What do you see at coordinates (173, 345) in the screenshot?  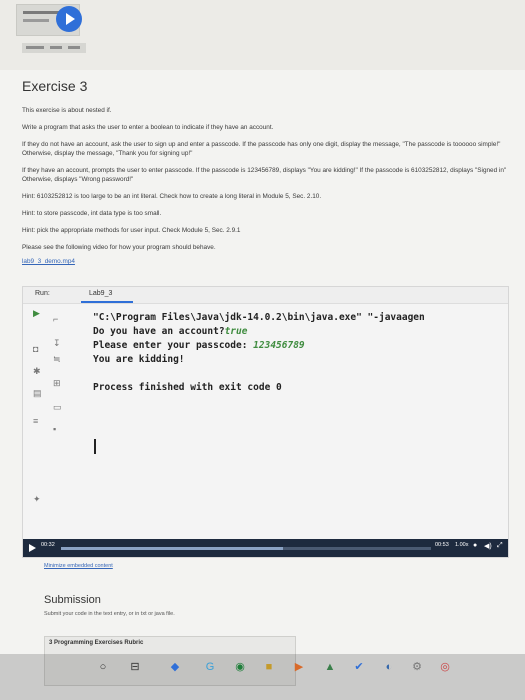 I see `console-line: Please enter your passcode:` at bounding box center [173, 345].